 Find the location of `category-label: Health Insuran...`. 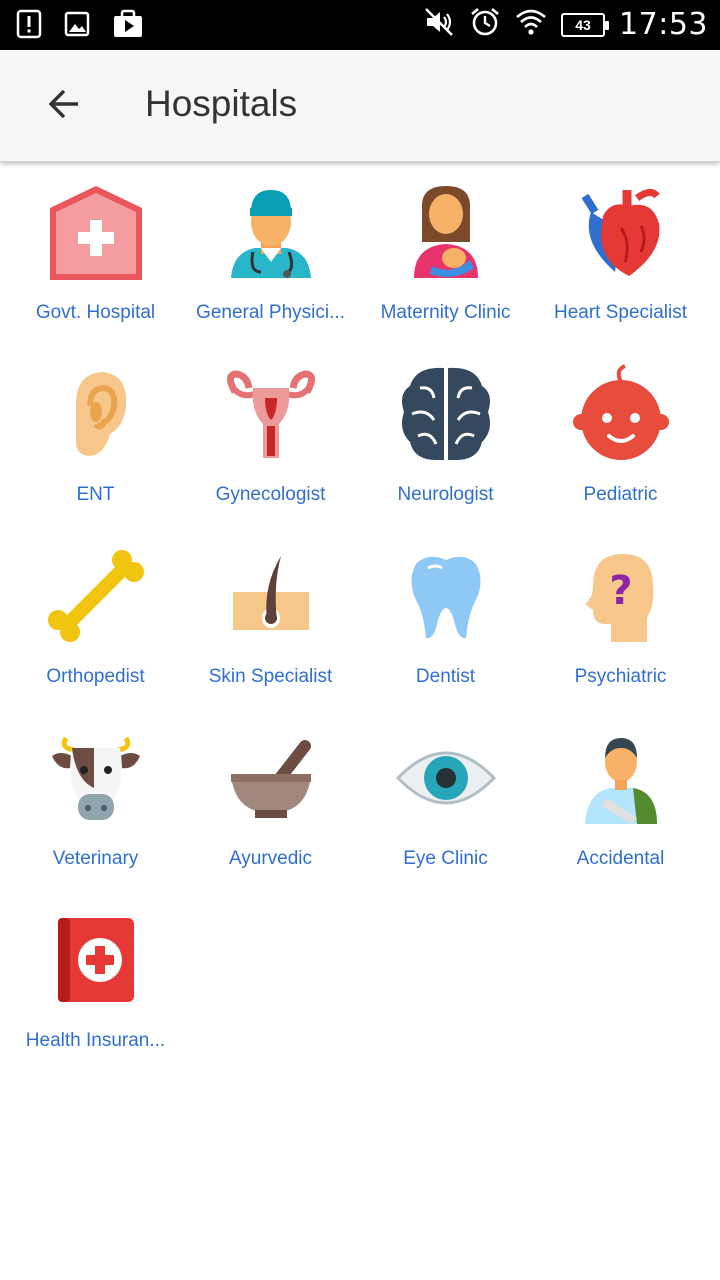

category-label: Health Insuran... is located at coordinates (95, 1040).